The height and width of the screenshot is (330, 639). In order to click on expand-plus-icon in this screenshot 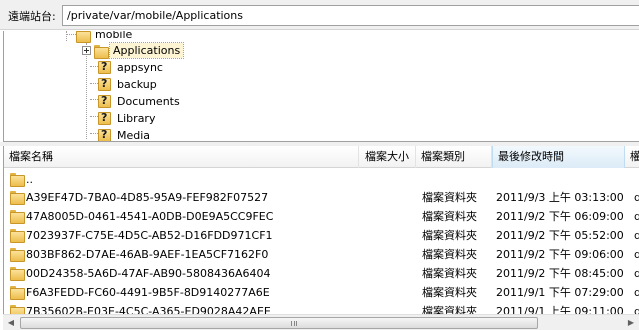, I will do `click(86, 50)`.